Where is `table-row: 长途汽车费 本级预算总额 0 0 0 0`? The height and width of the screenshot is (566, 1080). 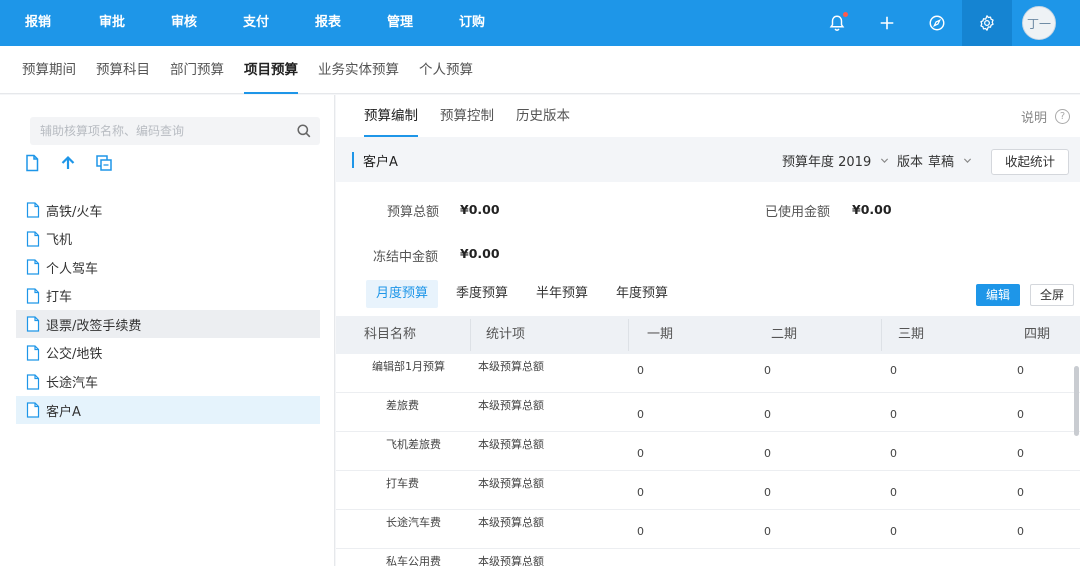 table-row: 长途汽车费 本级预算总额 0 0 0 0 is located at coordinates (708, 529).